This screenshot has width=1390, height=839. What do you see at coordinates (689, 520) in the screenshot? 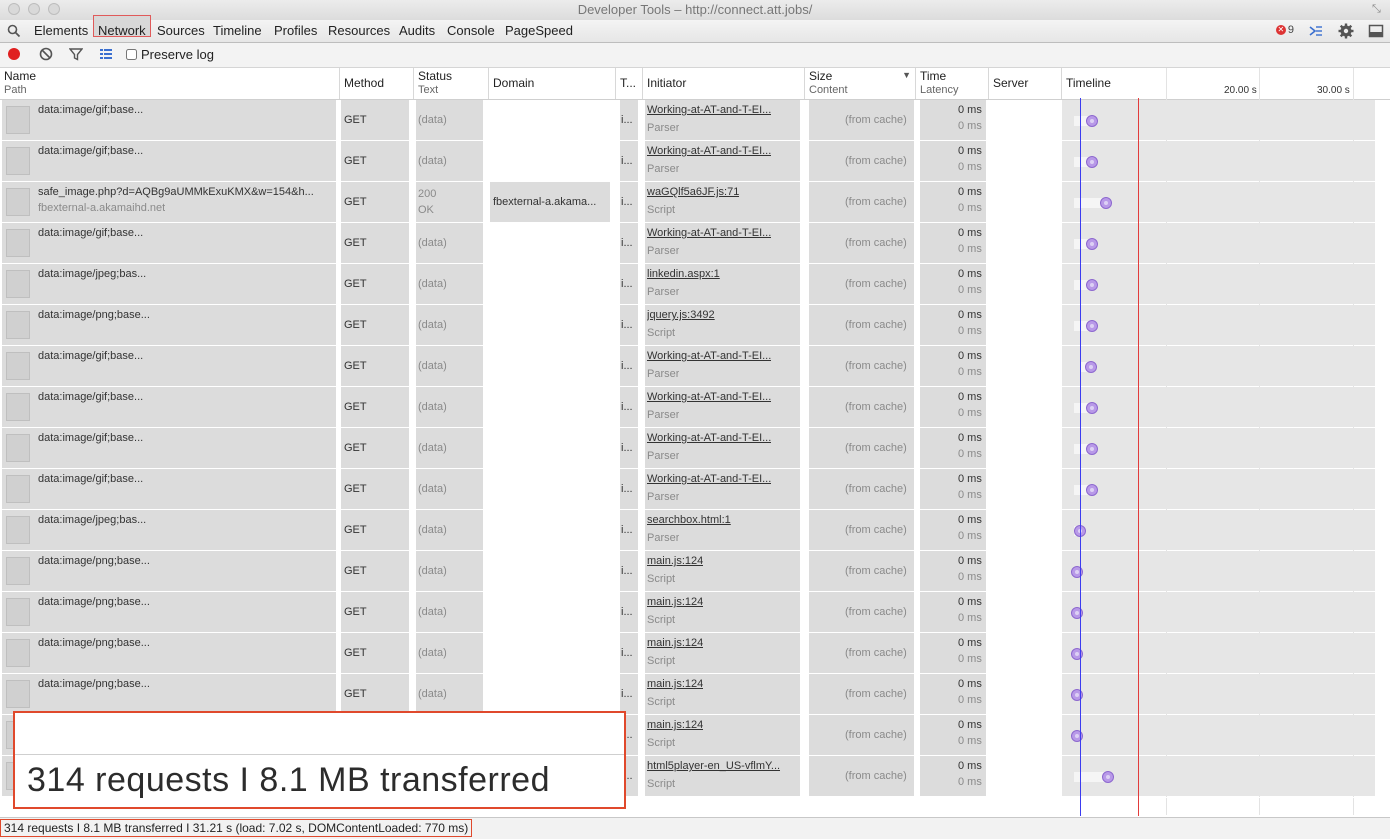
I see `initiator-link: searchbox.html:1` at bounding box center [689, 520].